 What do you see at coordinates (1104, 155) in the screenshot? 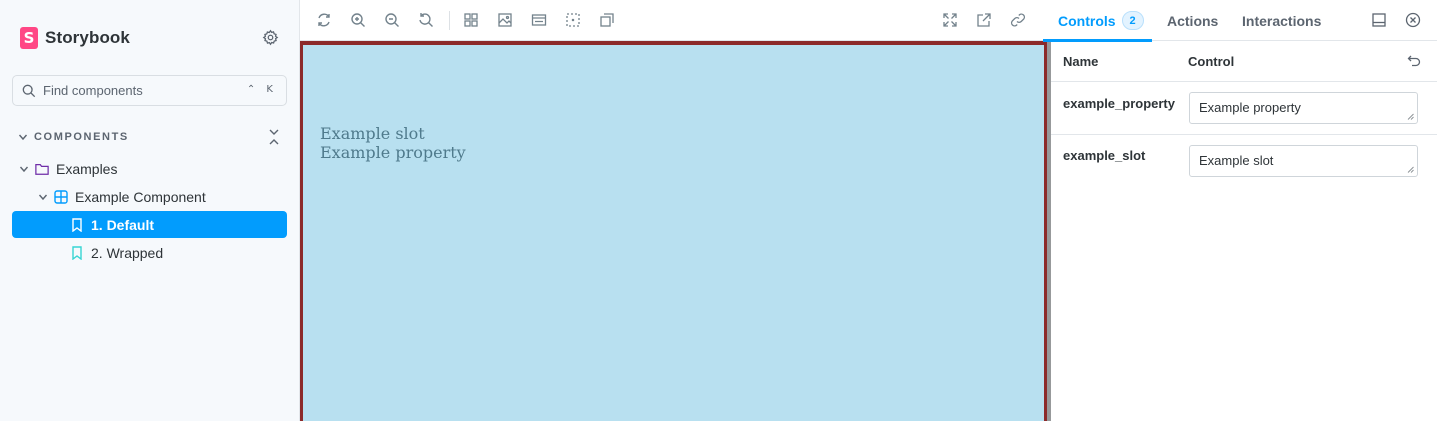
I see `control-name: example_slot` at bounding box center [1104, 155].